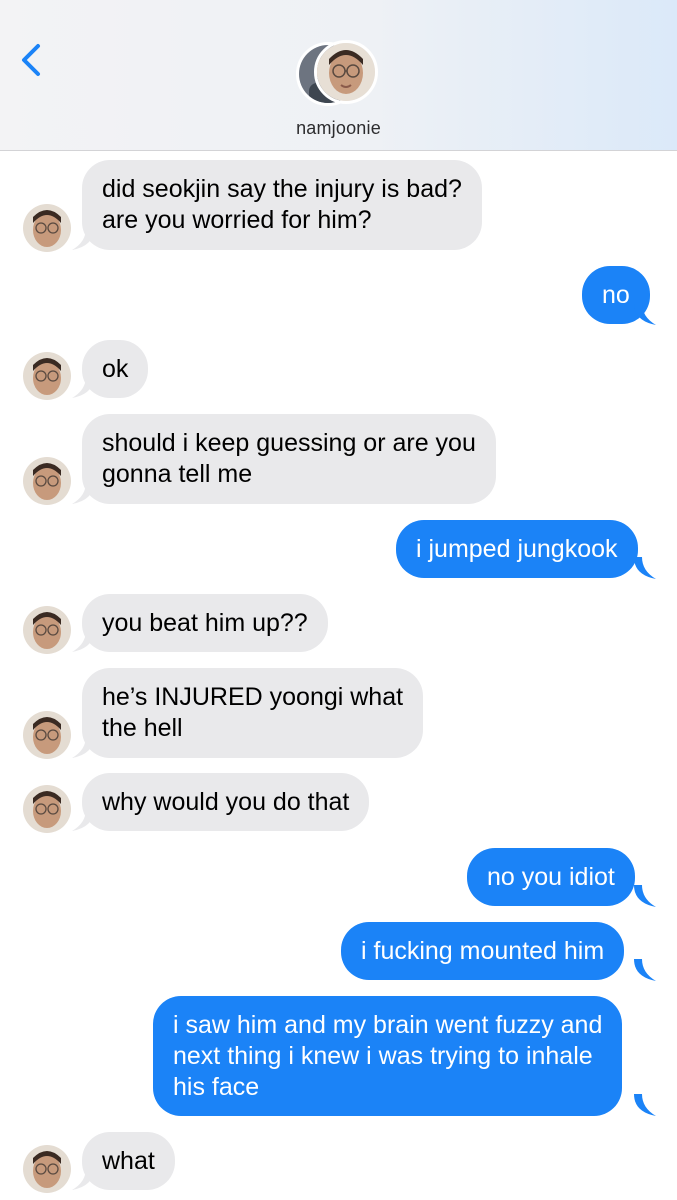  What do you see at coordinates (142, 728) in the screenshot?
I see `message-line: the hell` at bounding box center [142, 728].